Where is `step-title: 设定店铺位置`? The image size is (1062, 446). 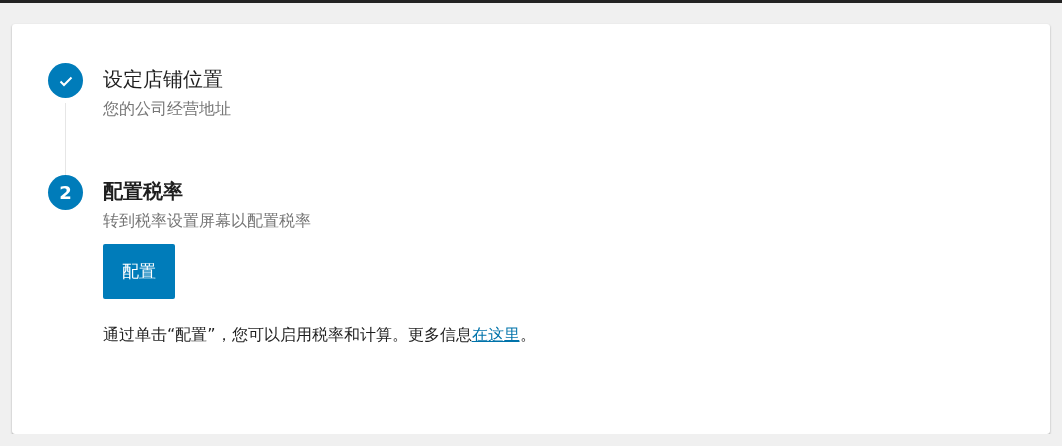
step-title: 设定店铺位置 is located at coordinates (163, 79).